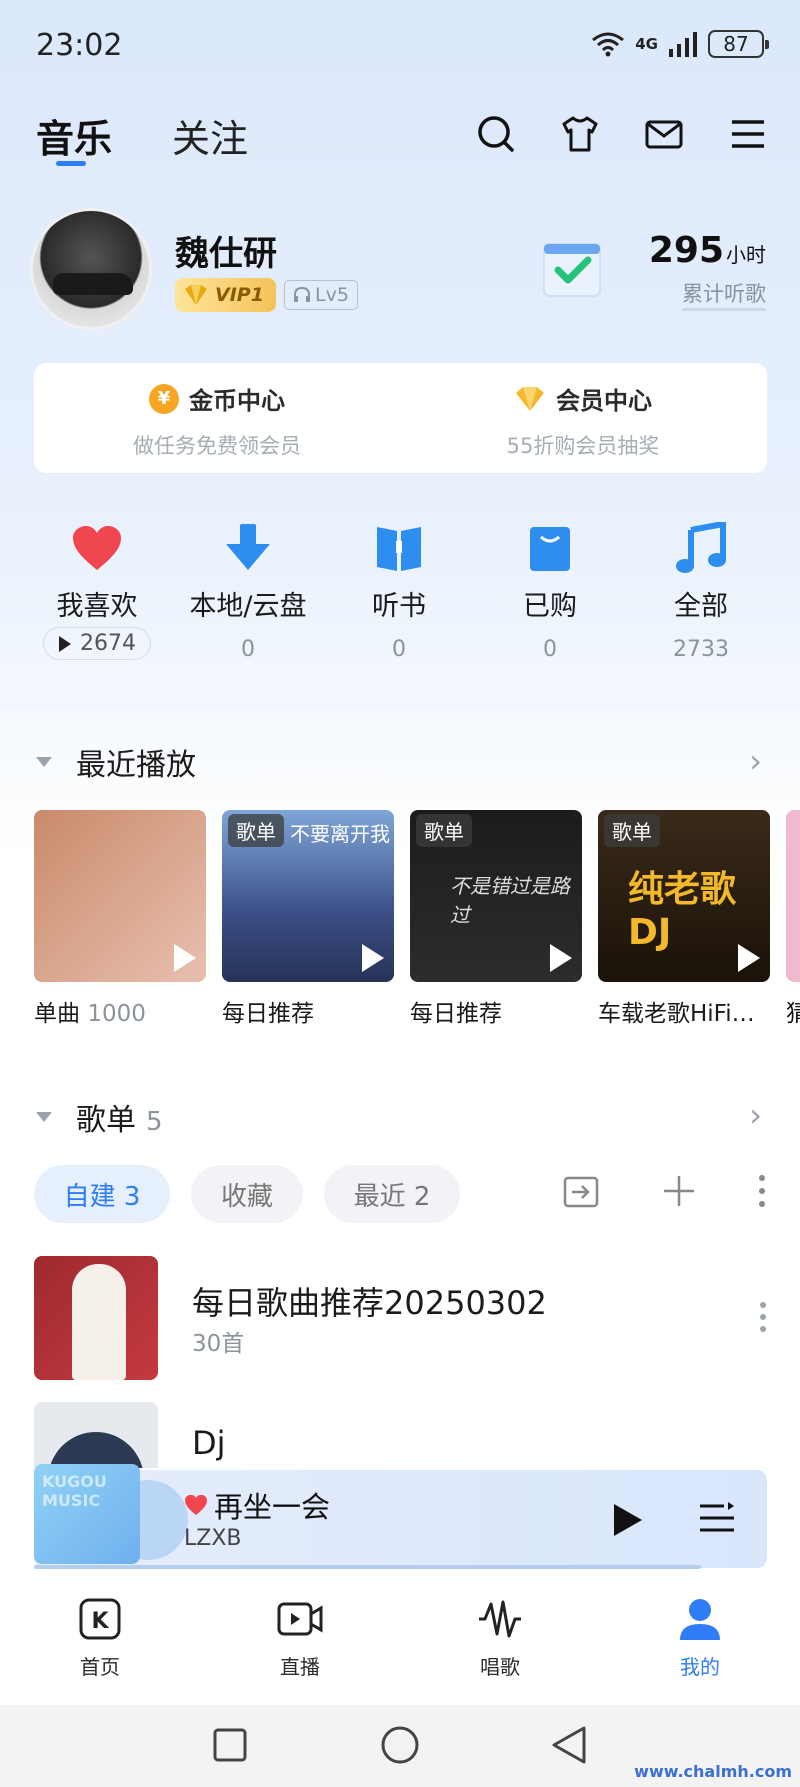  Describe the element at coordinates (217, 420) in the screenshot. I see `coin-center: ¥ 金币中心 做任务免费领会员` at that location.